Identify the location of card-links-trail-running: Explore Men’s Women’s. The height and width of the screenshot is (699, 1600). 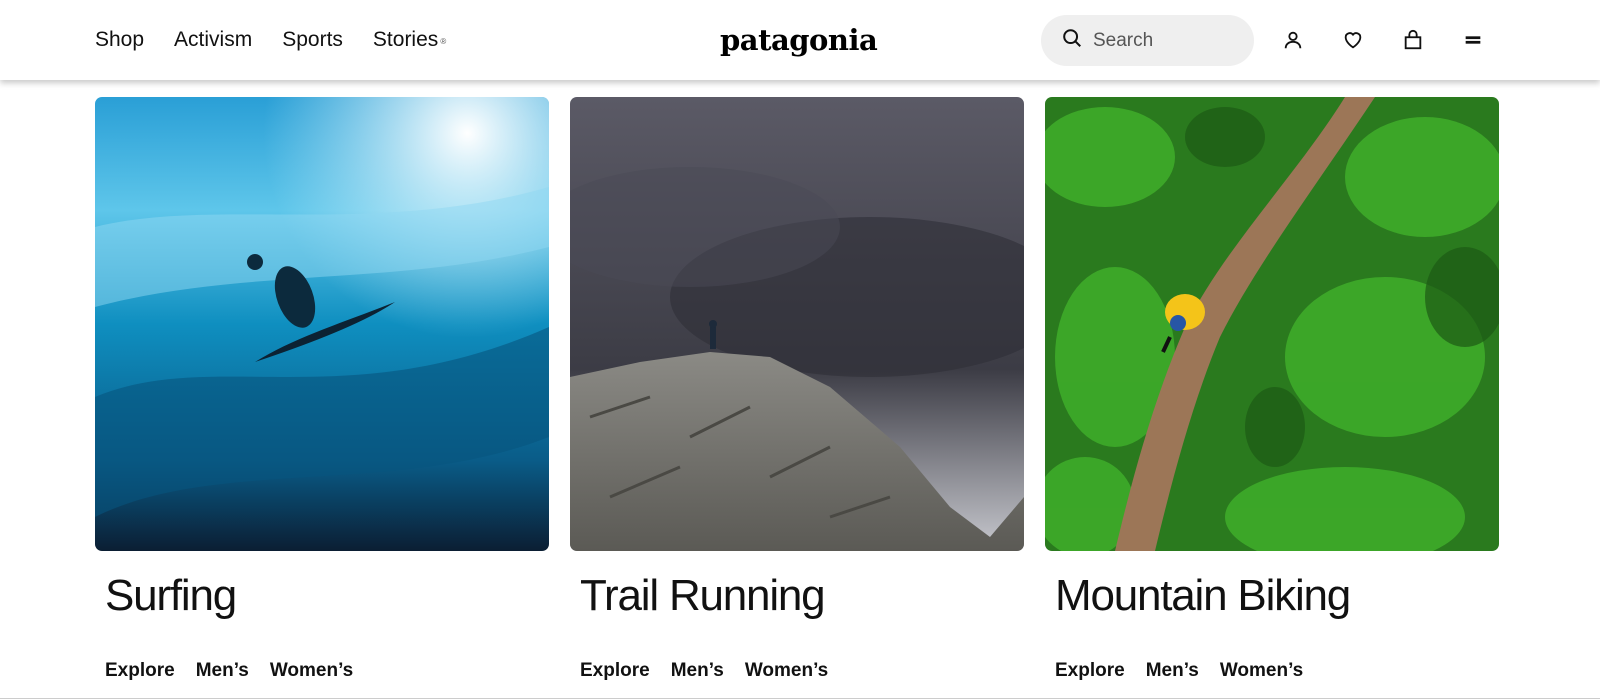
(704, 671).